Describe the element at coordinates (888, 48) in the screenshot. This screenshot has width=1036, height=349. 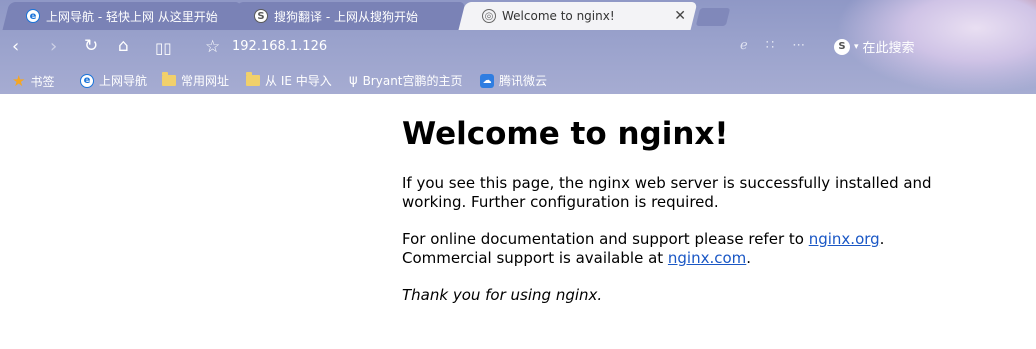
I see `search-label: 在此搜索` at that location.